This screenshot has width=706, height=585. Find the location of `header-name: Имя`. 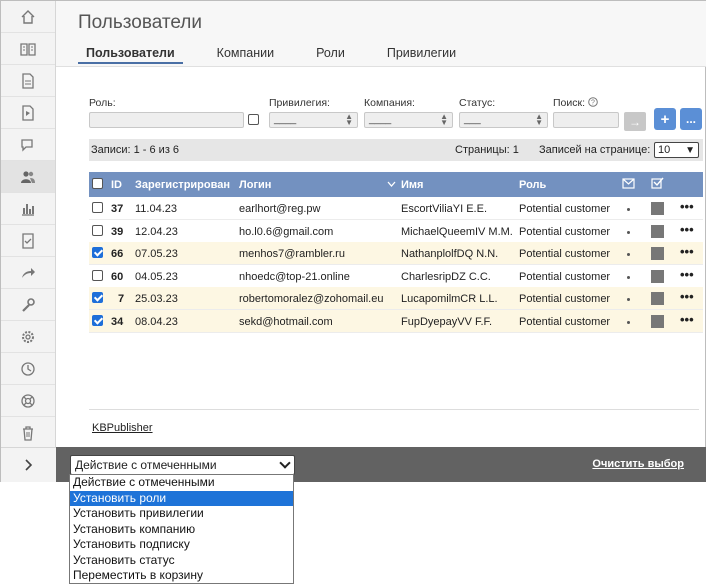

header-name: Имя is located at coordinates (412, 185).